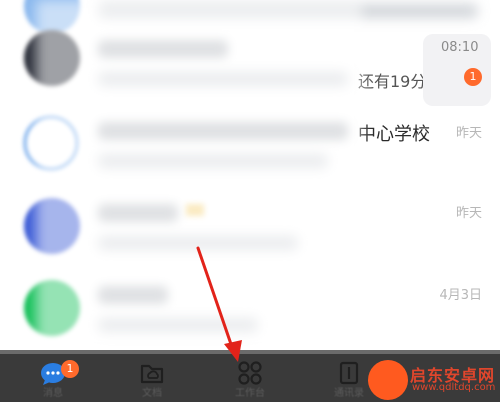 Image resolution: width=500 pixels, height=402 pixels. Describe the element at coordinates (152, 393) in the screenshot. I see `tab-label: 文档` at that location.